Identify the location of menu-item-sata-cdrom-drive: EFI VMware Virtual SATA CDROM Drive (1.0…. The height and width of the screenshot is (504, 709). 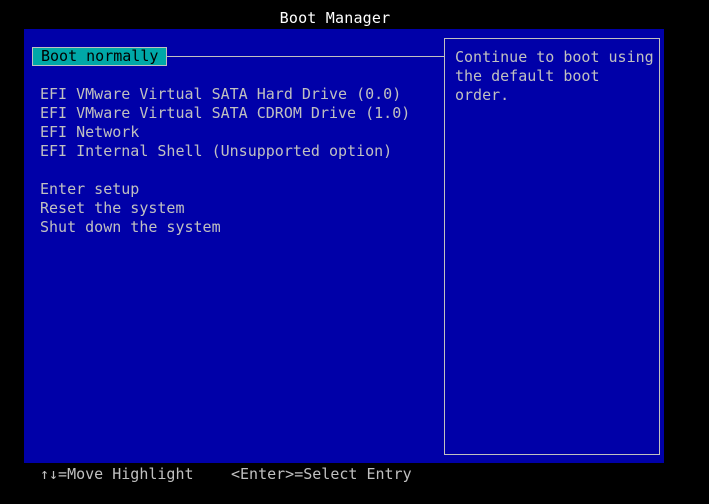
(225, 113).